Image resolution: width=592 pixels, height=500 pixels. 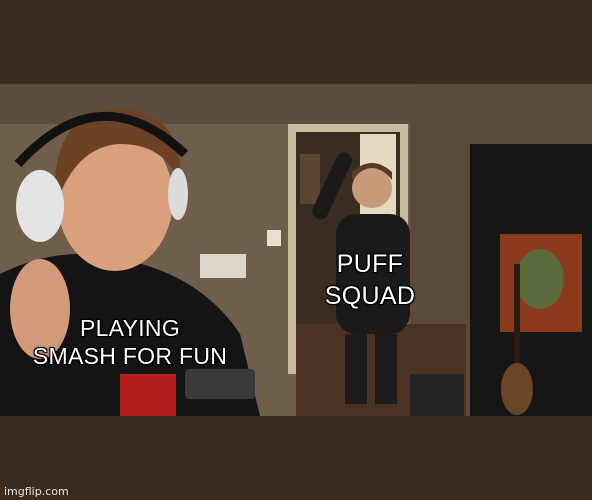 I want to click on imgflip-watermark: imgflip.com, so click(x=36, y=491).